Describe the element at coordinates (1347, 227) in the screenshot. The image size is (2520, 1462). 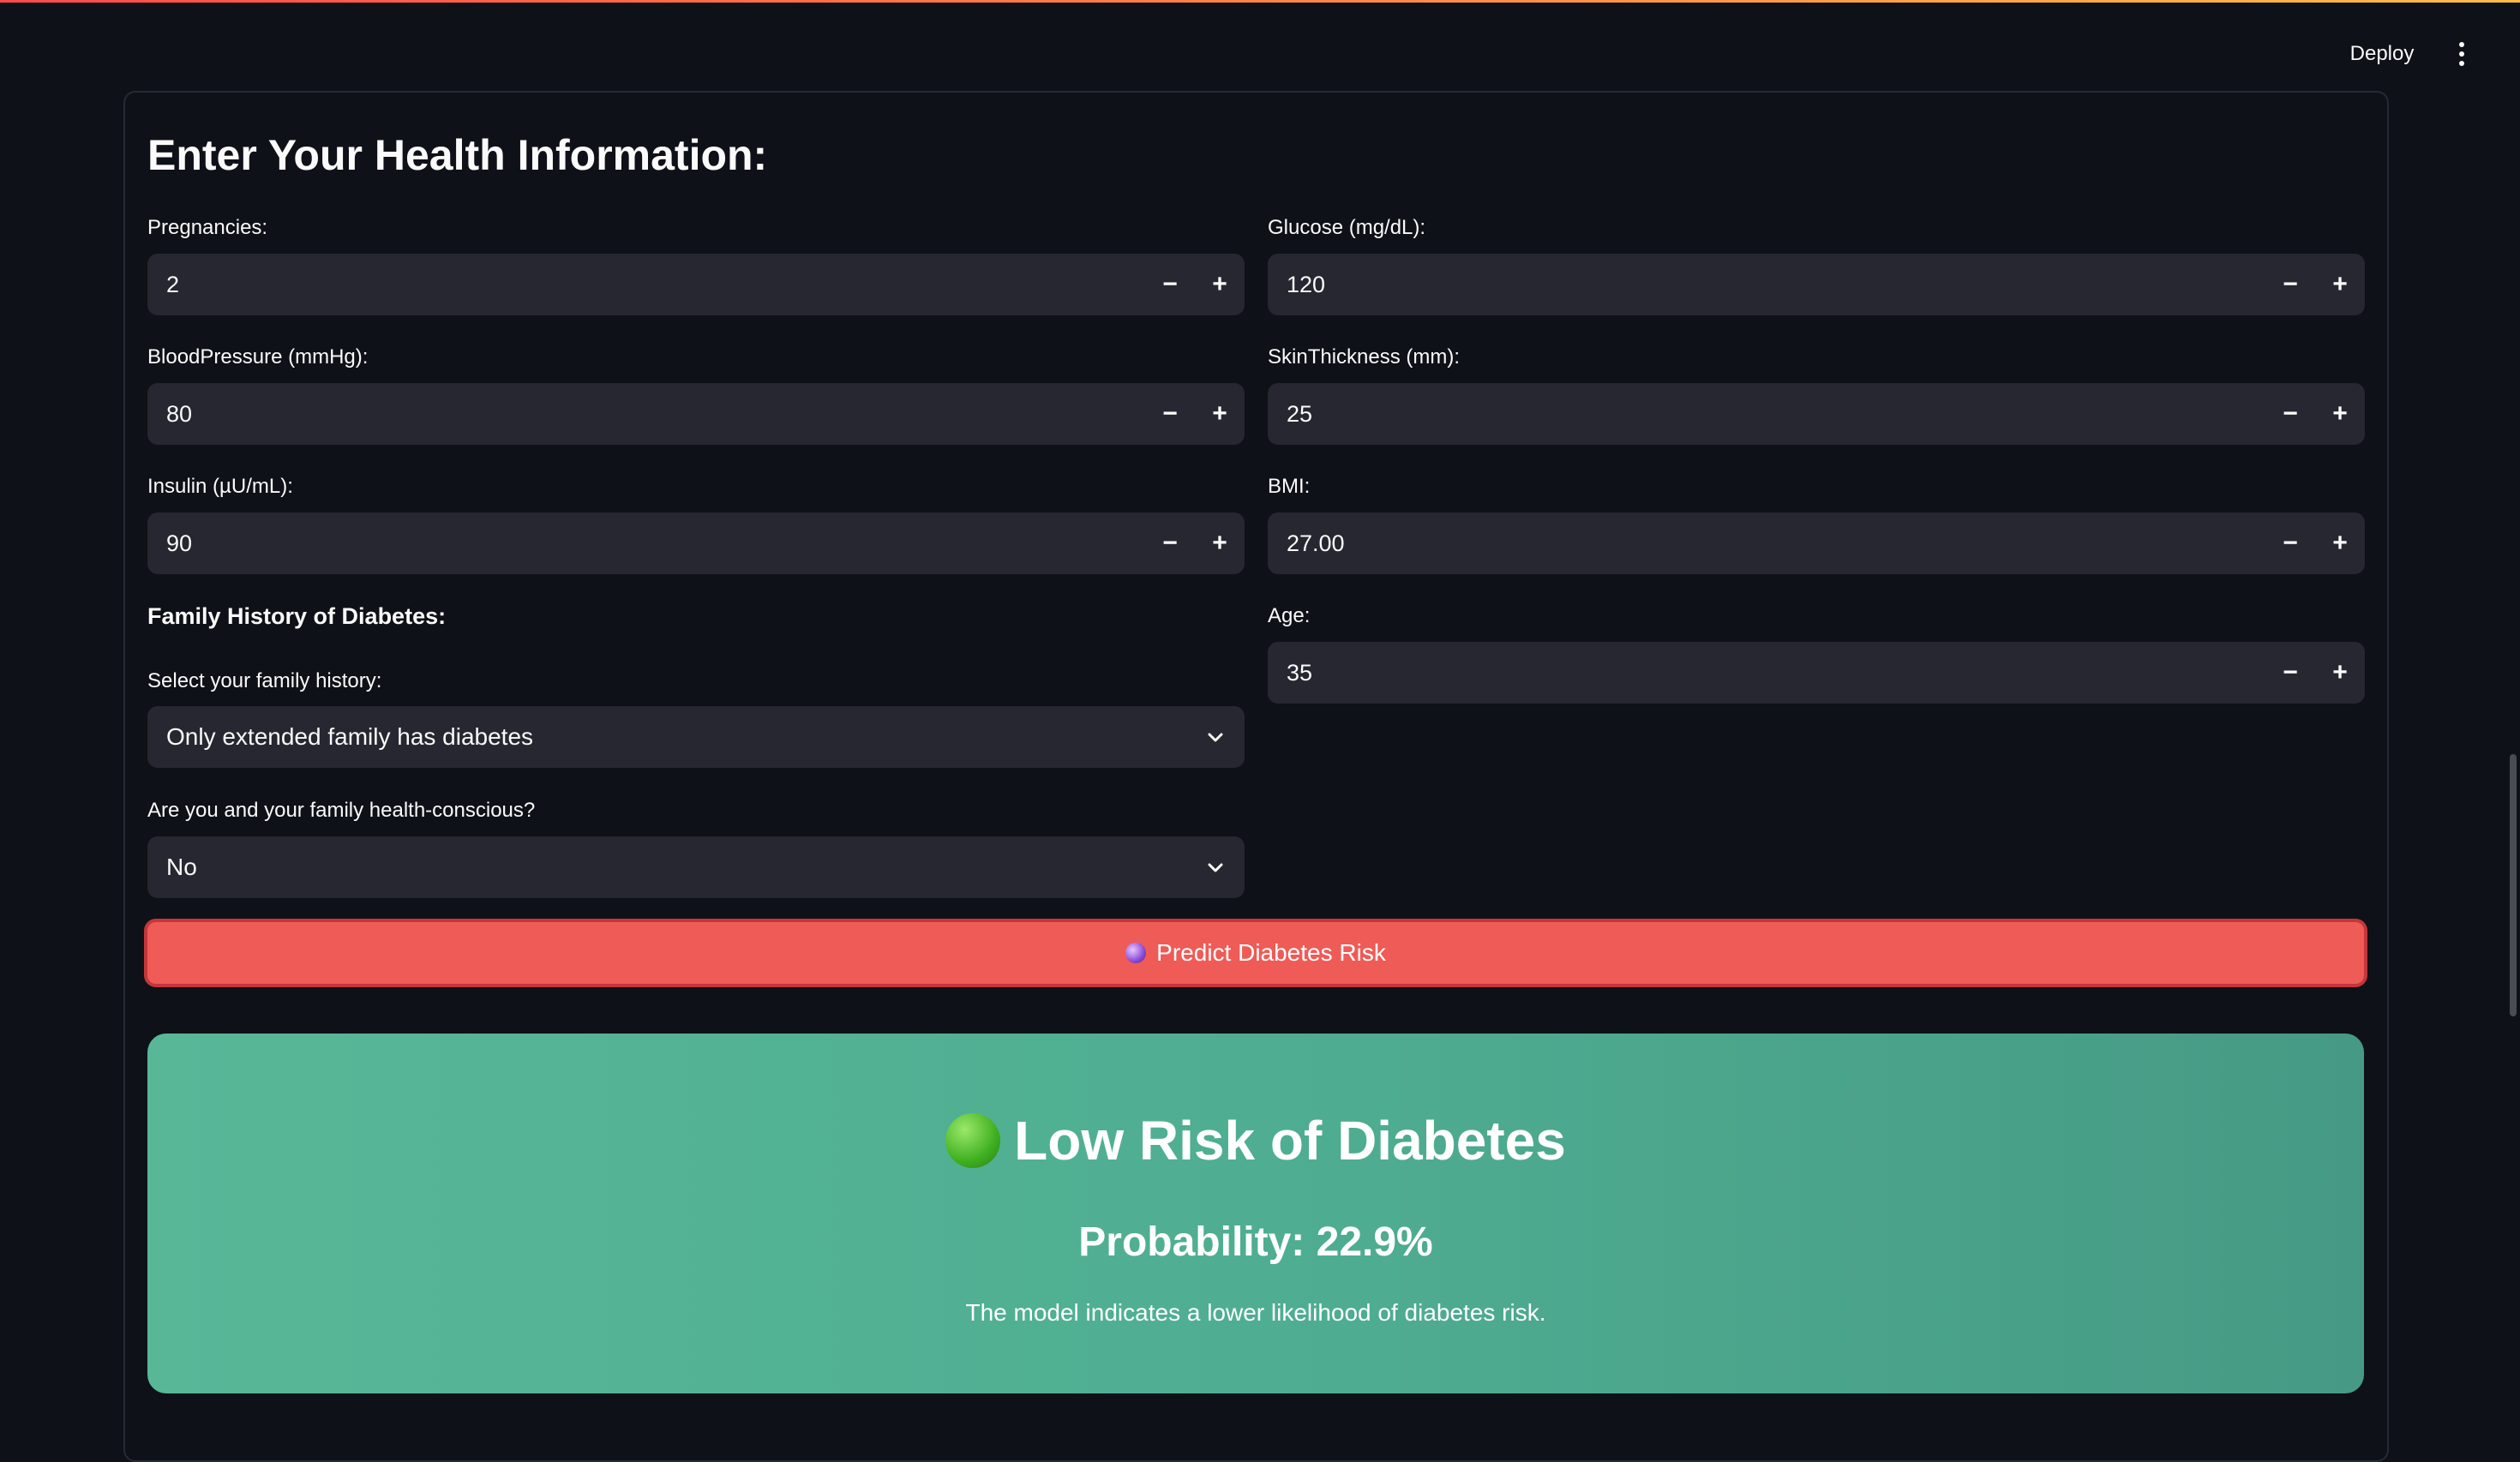
I see `glucose-label: Glucose (mg/dL):` at that location.